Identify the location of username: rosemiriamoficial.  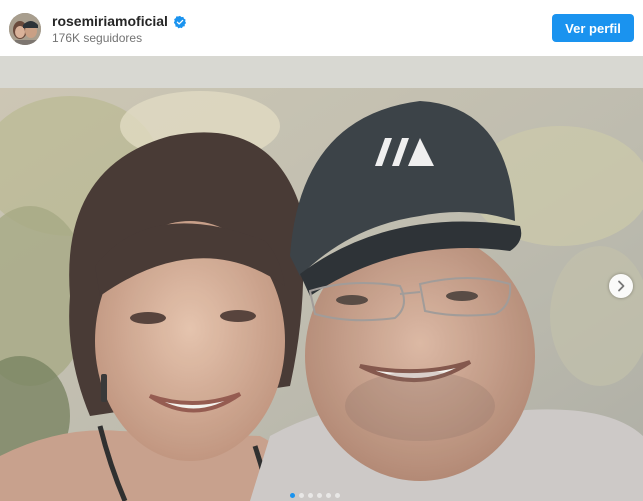
(119, 21).